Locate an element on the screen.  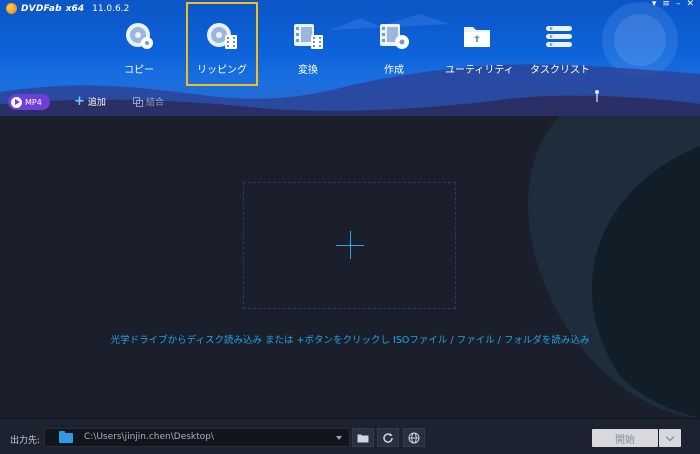
network-button is located at coordinates (414, 437).